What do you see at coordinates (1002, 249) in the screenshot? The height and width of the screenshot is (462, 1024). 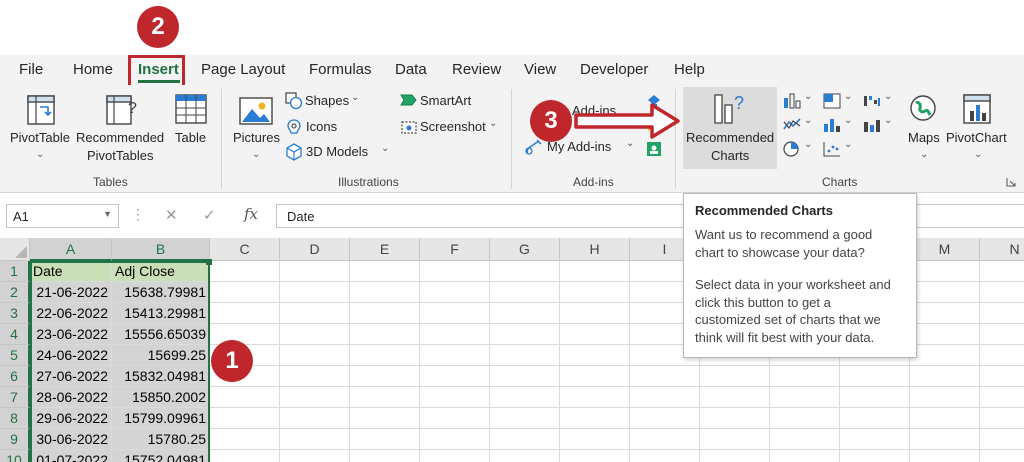 I see `column-header: N` at bounding box center [1002, 249].